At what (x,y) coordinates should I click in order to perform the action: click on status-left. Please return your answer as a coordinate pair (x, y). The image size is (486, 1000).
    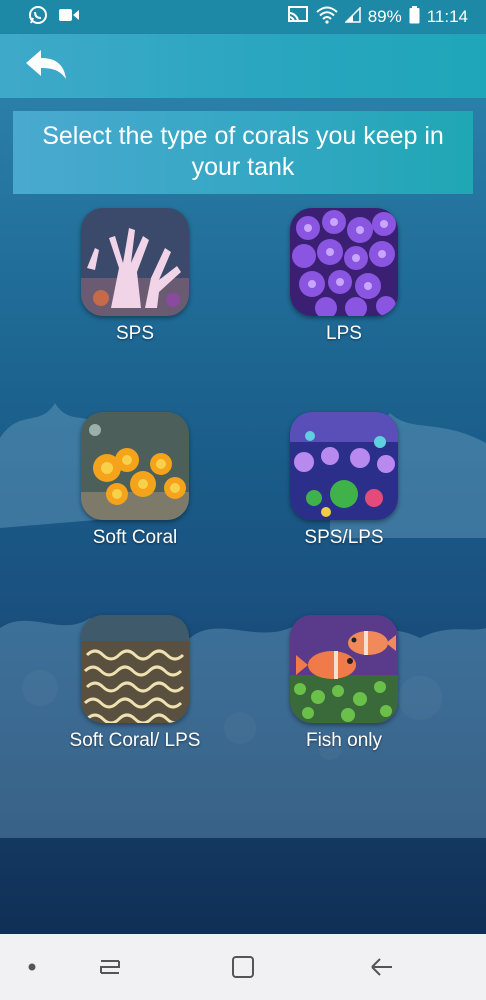
    Looking at the image, I should click on (54, 17).